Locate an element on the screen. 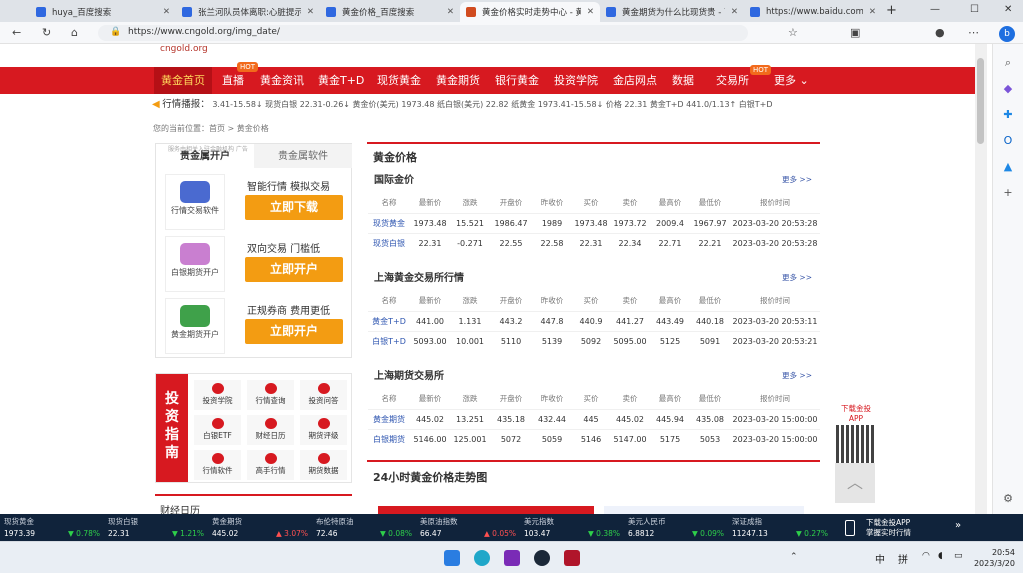 This screenshot has height=573, width=1023. battery-icon: ▭ is located at coordinates (958, 556).